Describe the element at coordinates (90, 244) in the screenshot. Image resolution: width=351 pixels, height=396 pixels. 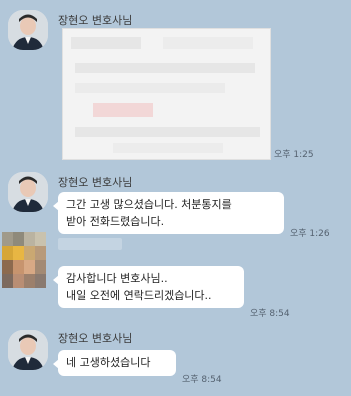
I see `client-name-blurred` at that location.